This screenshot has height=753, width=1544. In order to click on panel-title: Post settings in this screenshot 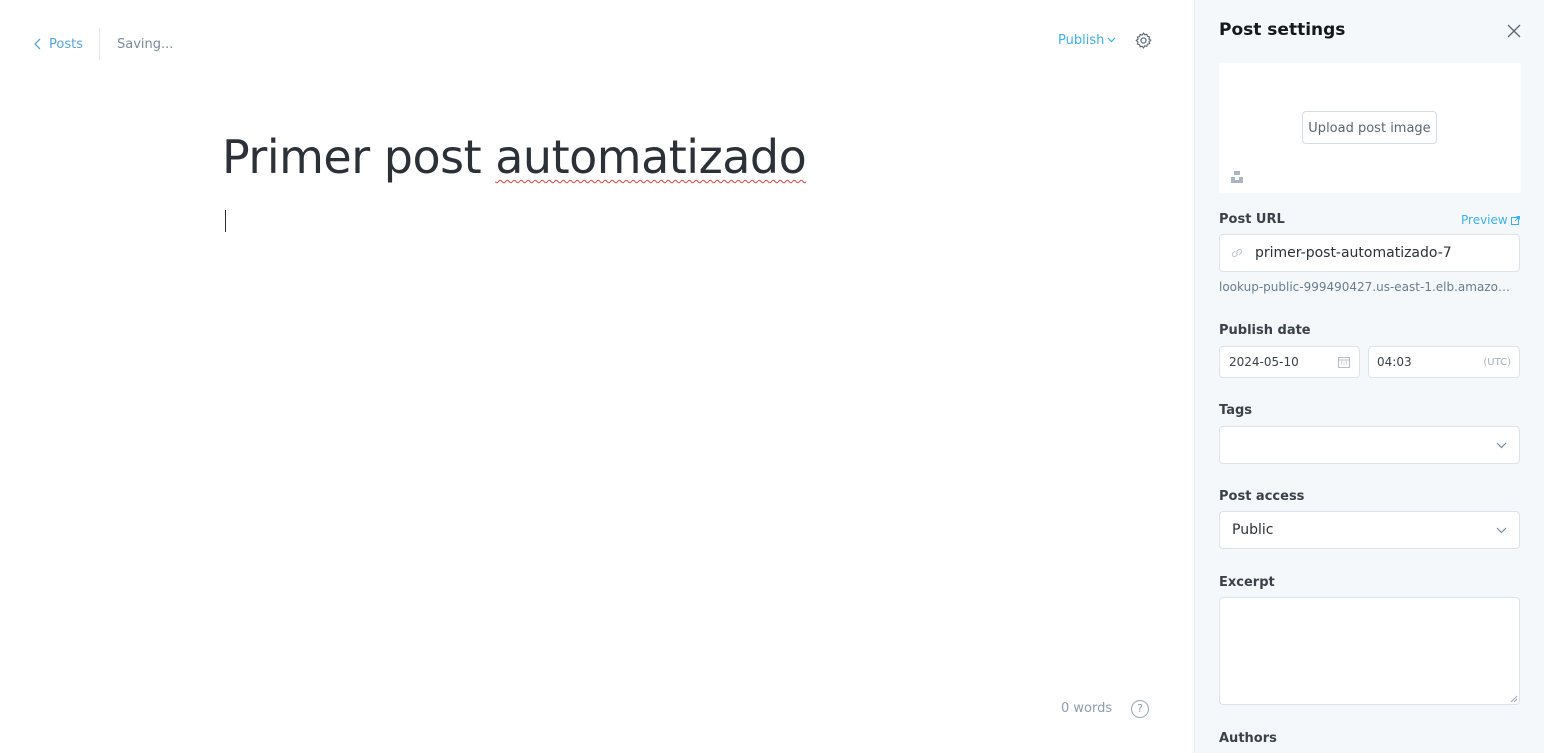, I will do `click(1282, 30)`.